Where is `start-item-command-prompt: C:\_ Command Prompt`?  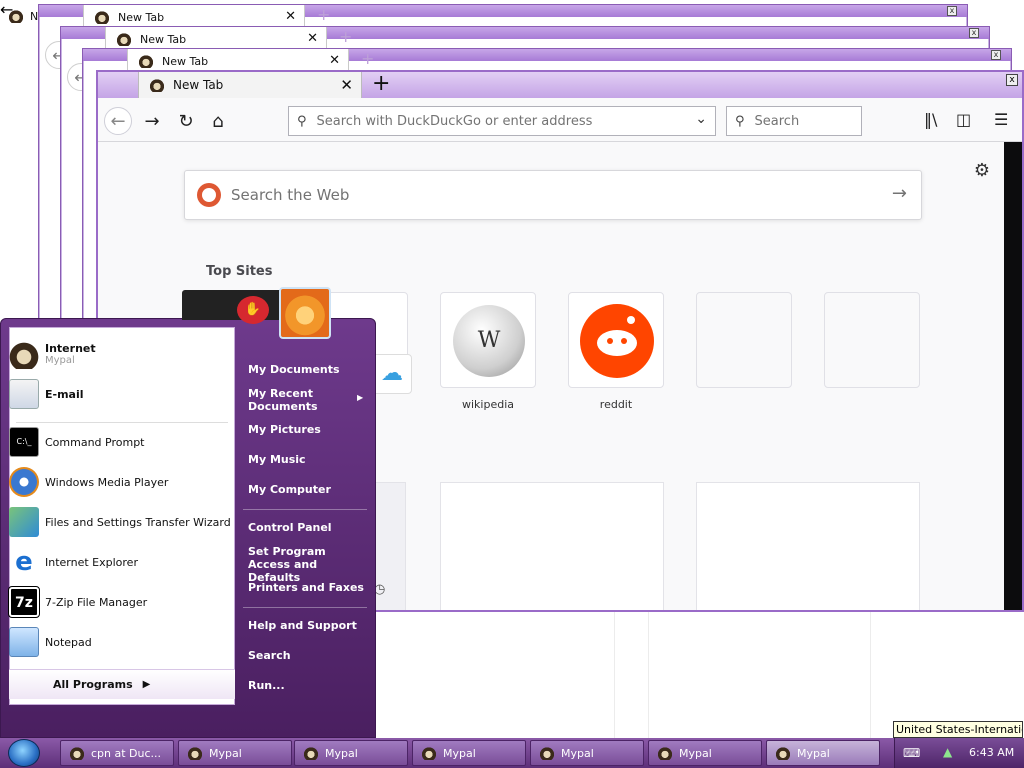 start-item-command-prompt: C:\_ Command Prompt is located at coordinates (77, 442).